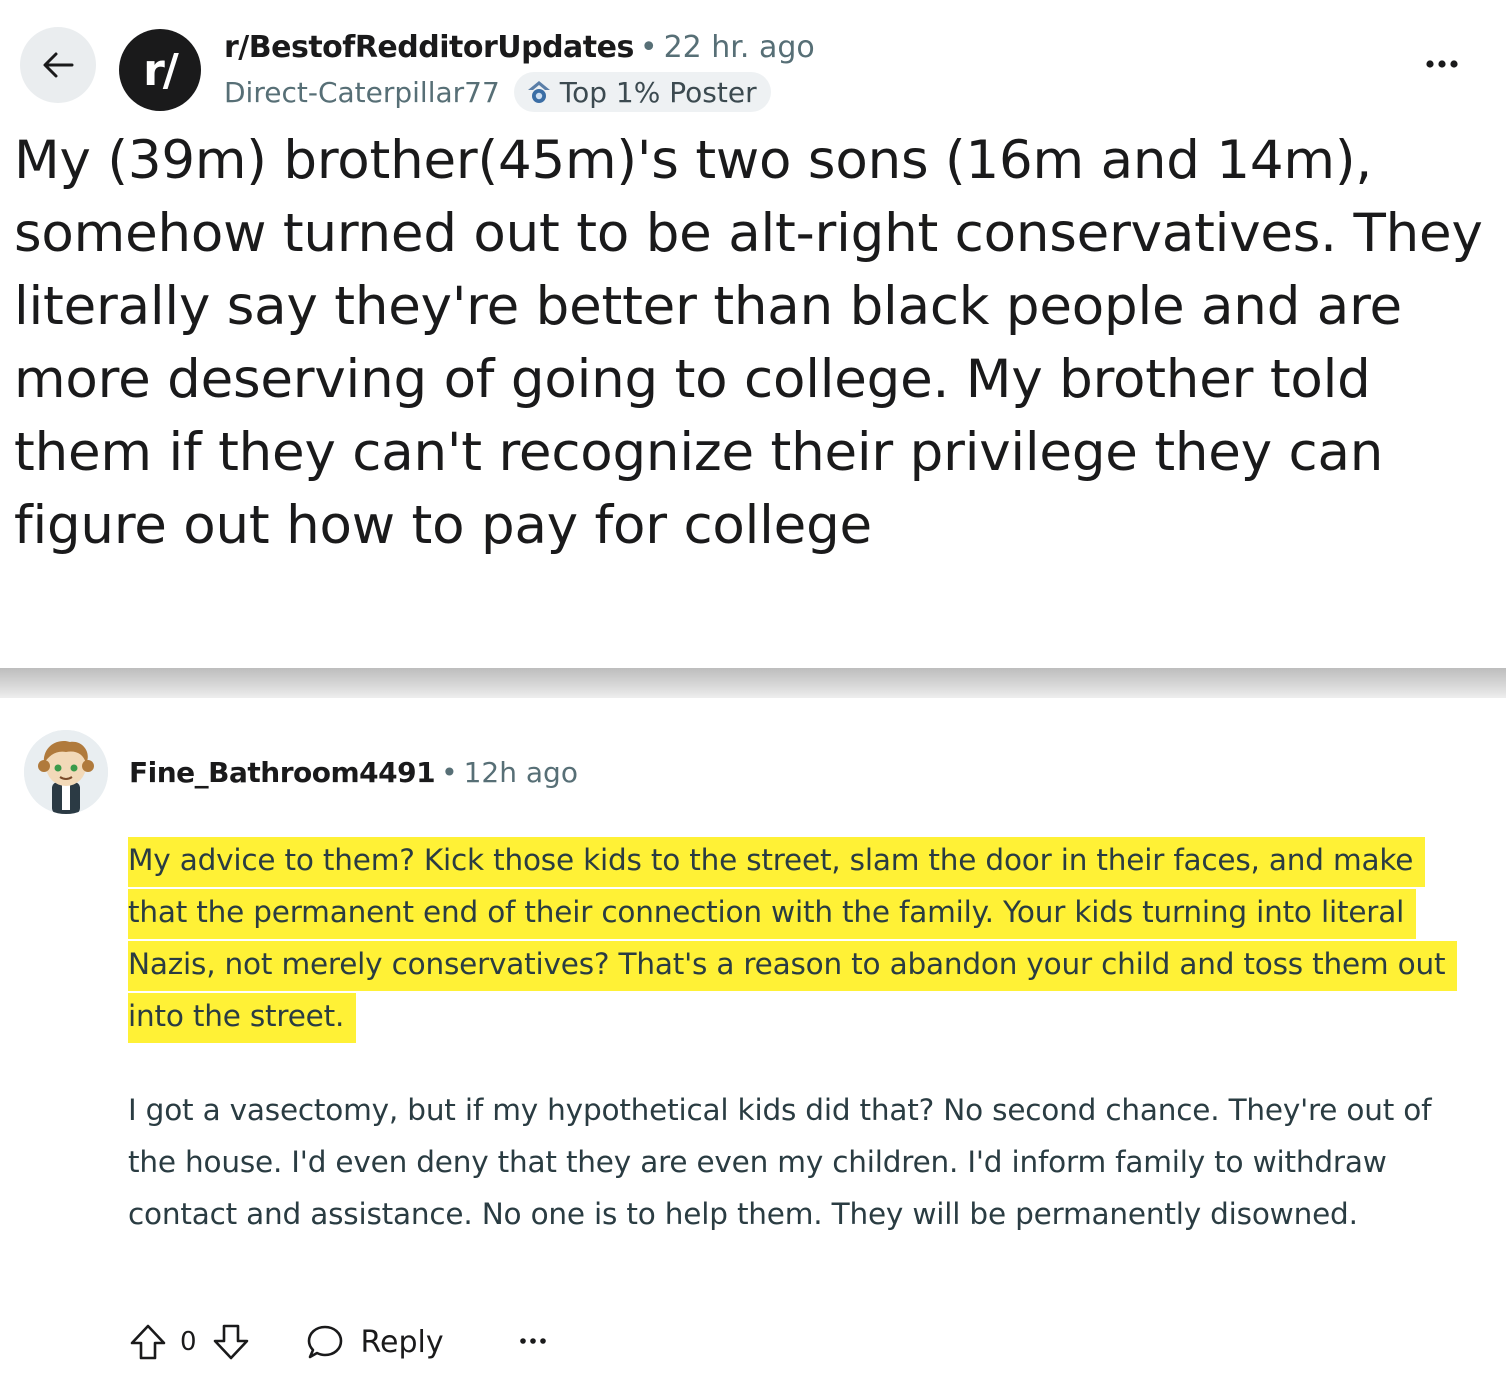  I want to click on author-line: Direct-Caterpillar77 Top 1% Poster, so click(497, 92).